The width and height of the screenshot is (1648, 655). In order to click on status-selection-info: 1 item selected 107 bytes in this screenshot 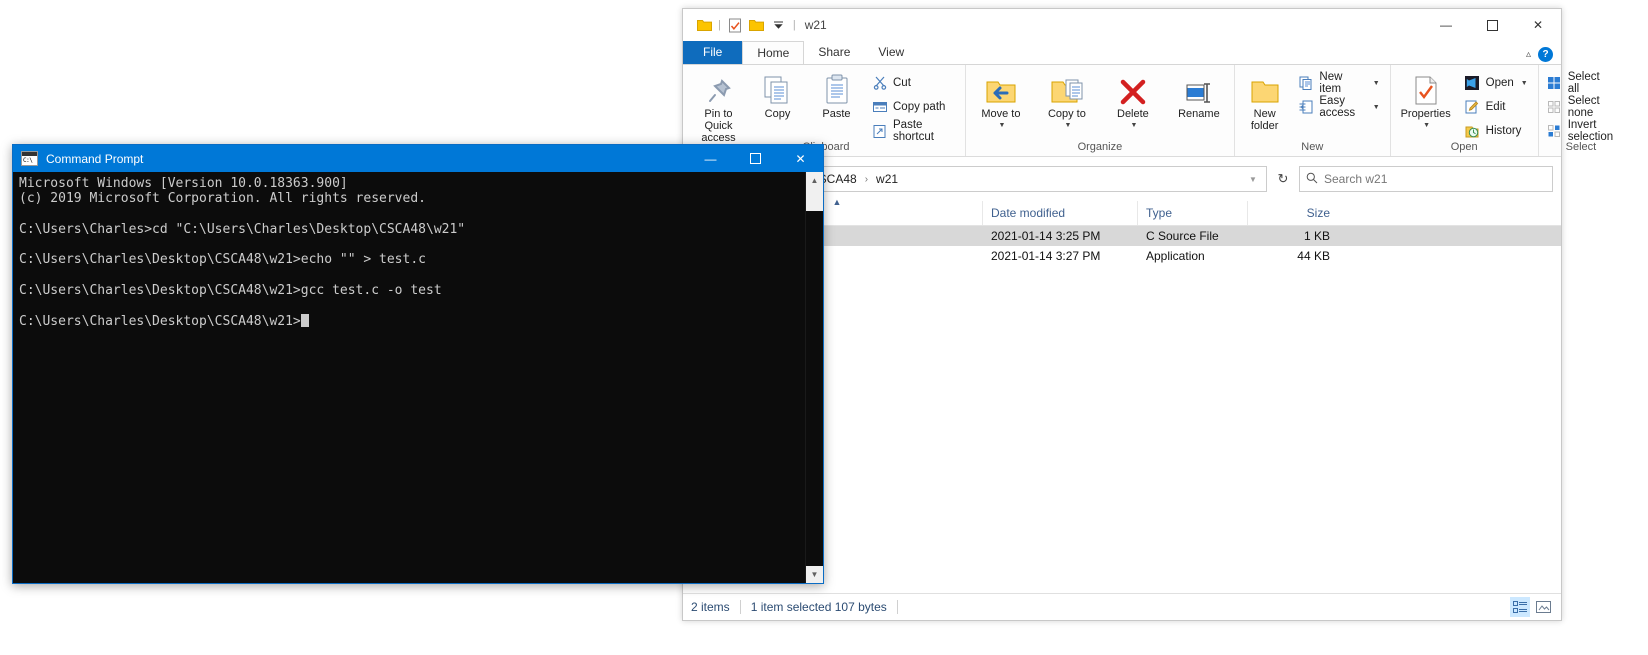, I will do `click(818, 607)`.